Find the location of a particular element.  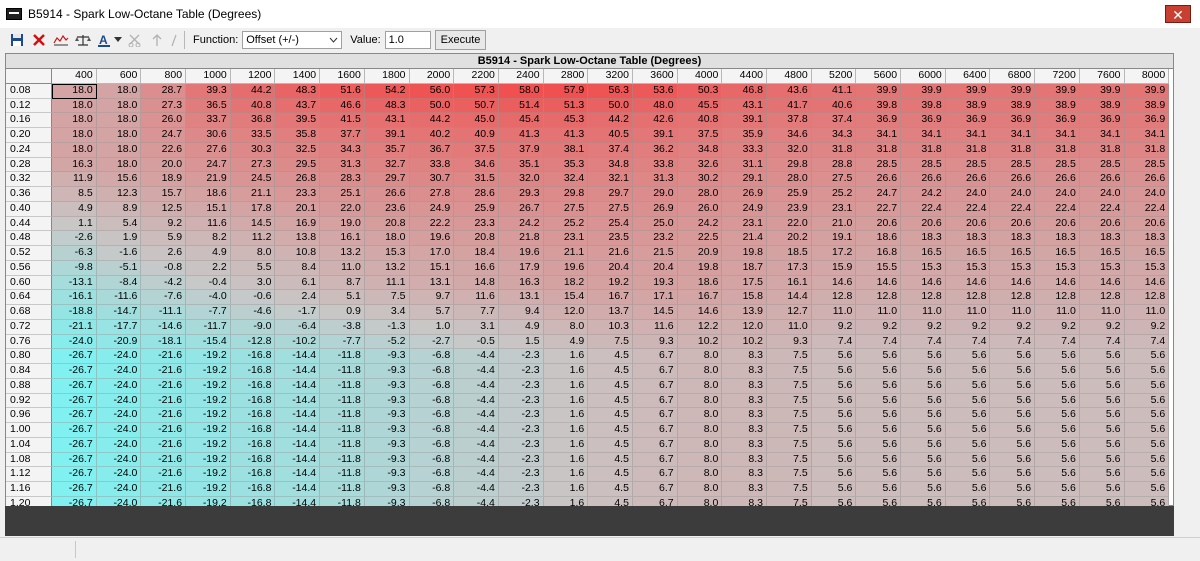

table-cell: 17.3 is located at coordinates (789, 268).